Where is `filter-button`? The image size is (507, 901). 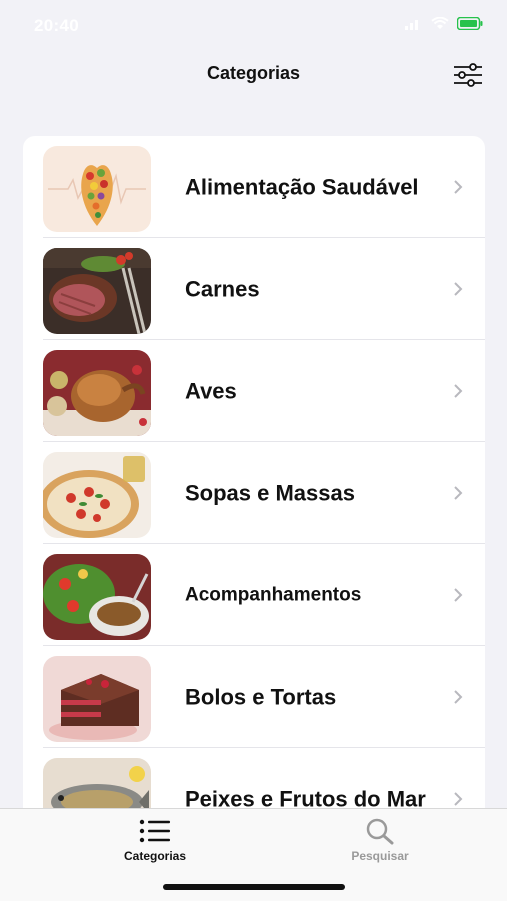 filter-button is located at coordinates (468, 75).